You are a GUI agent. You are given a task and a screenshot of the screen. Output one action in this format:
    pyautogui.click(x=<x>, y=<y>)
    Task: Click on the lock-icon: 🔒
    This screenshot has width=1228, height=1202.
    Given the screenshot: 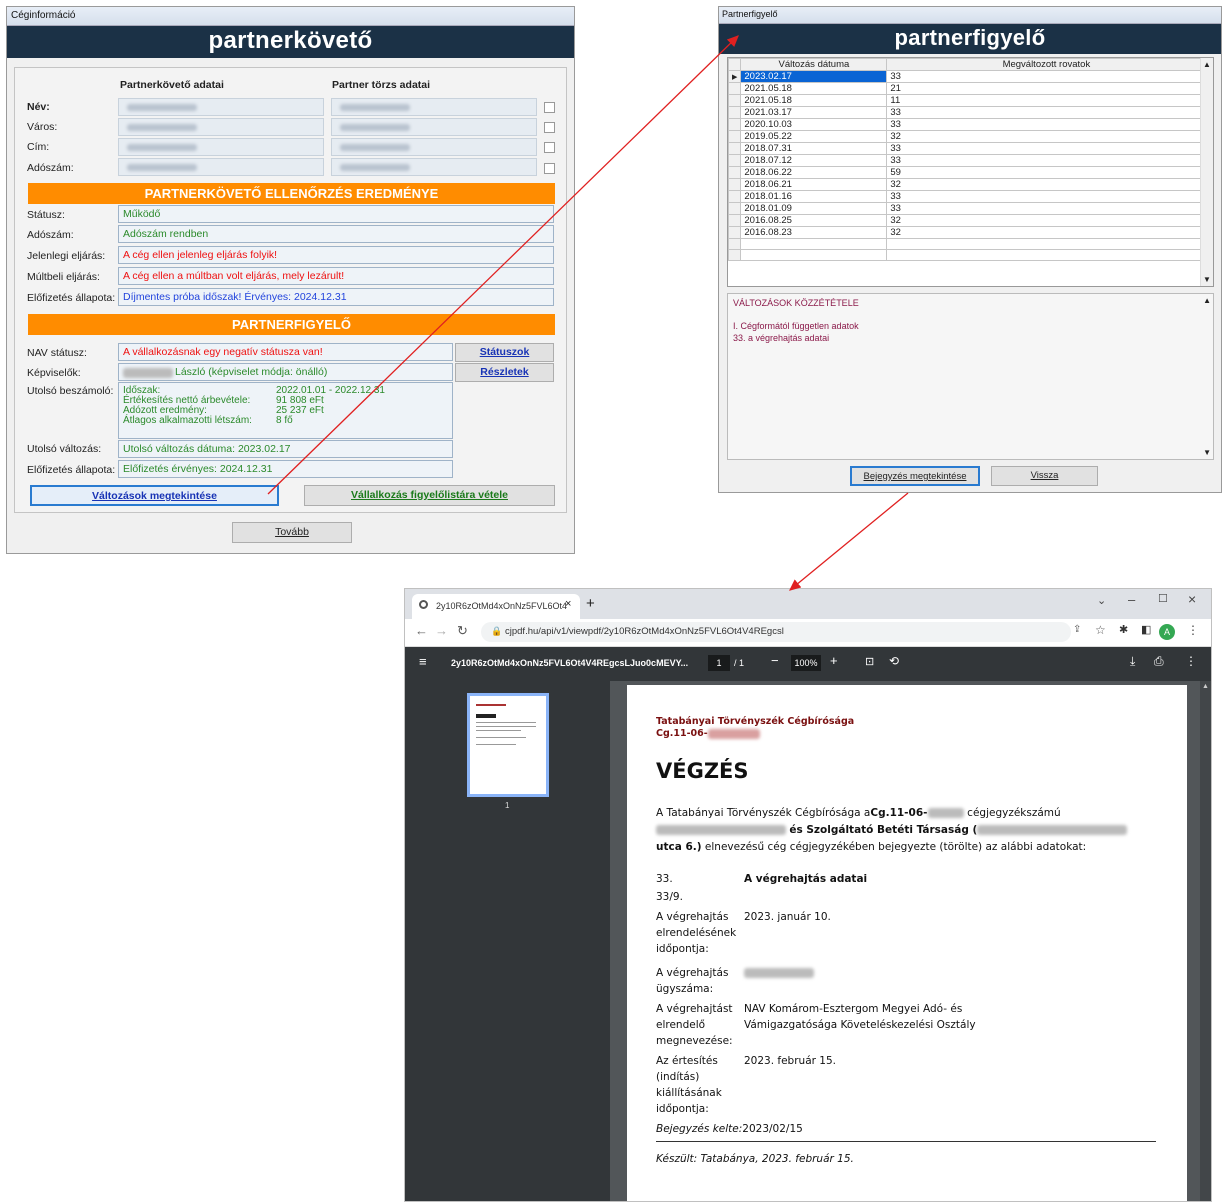 What is the action you would take?
    pyautogui.click(x=497, y=631)
    